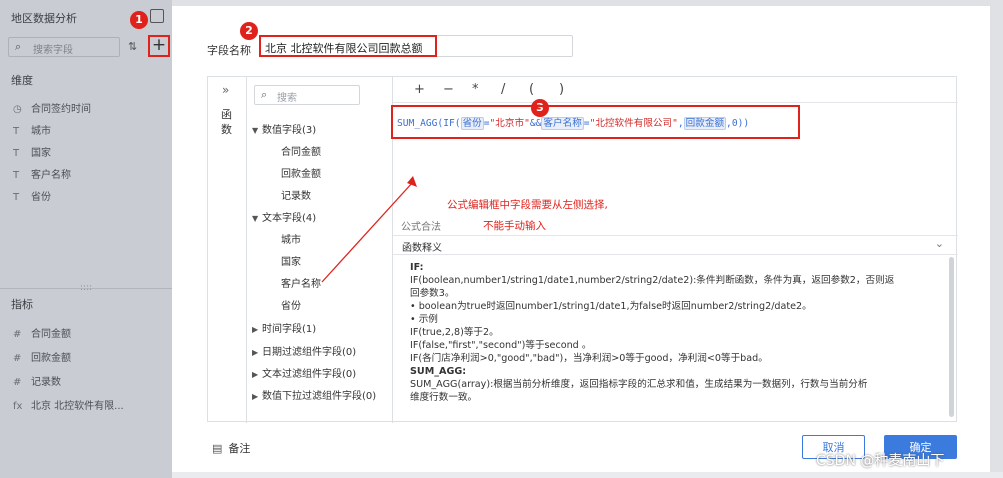 The image size is (1003, 478). I want to click on function-panel-toggle: » 函数, so click(227, 250).